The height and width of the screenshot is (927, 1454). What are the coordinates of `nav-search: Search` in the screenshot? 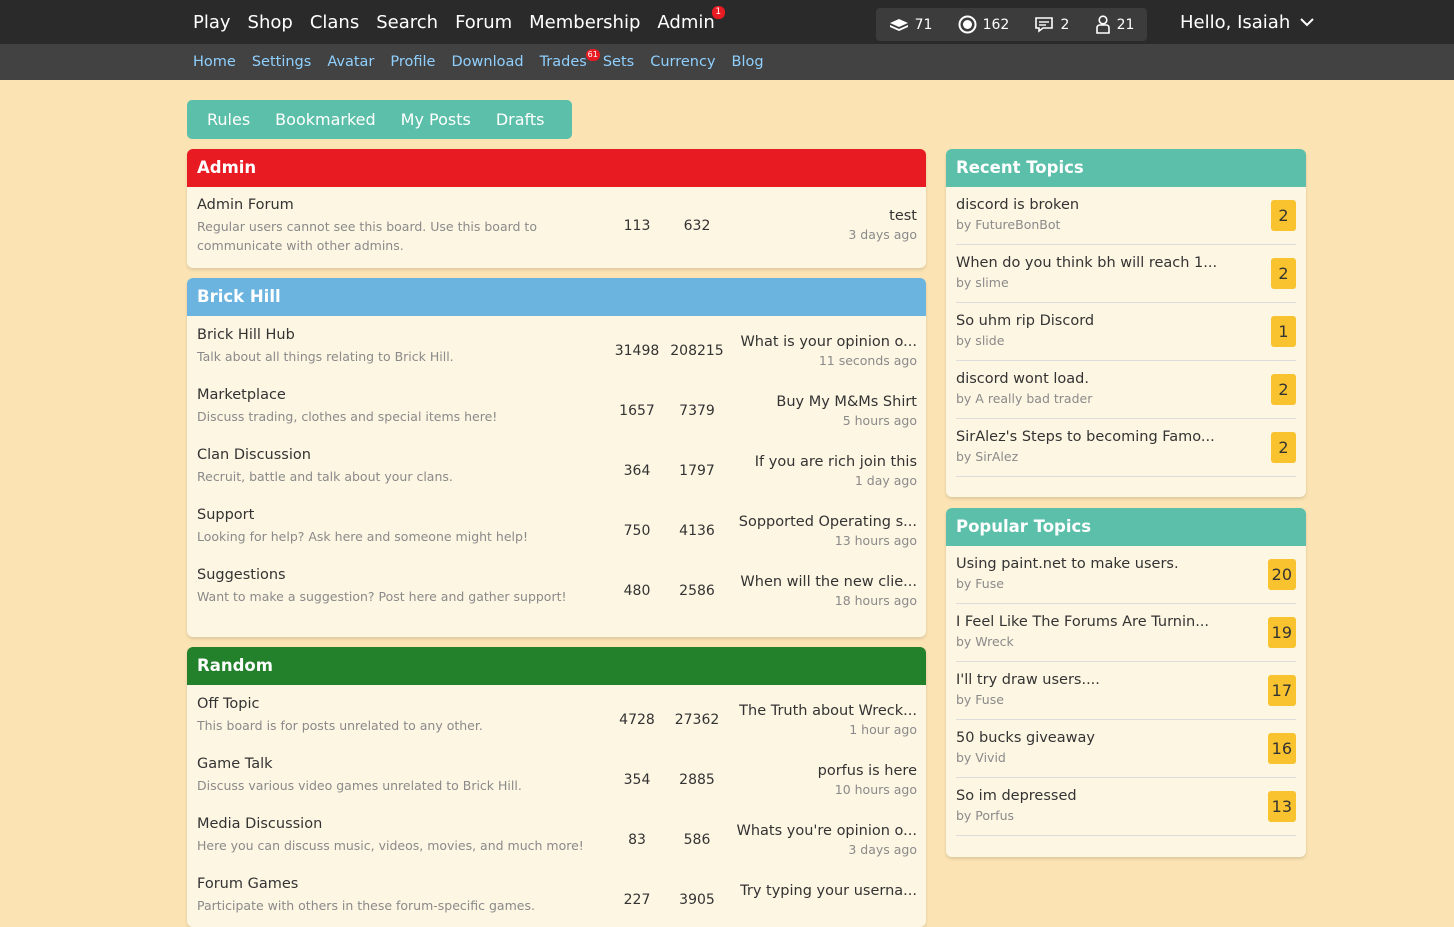 It's located at (407, 22).